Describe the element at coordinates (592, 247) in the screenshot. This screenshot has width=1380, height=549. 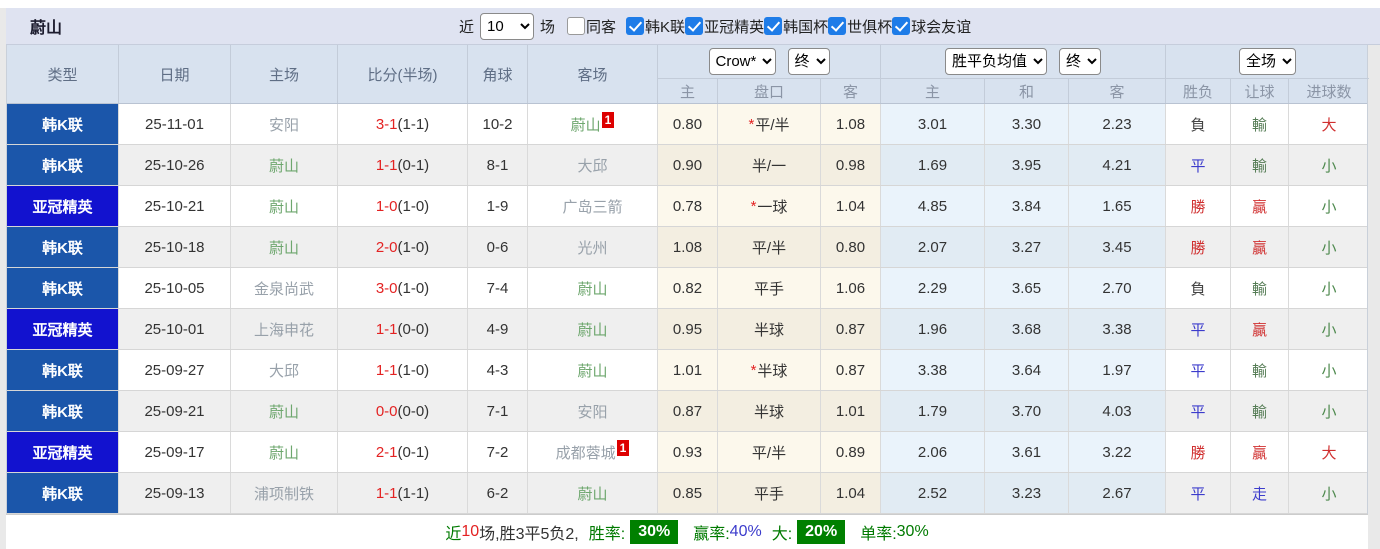
I see `away-team: 光州` at that location.